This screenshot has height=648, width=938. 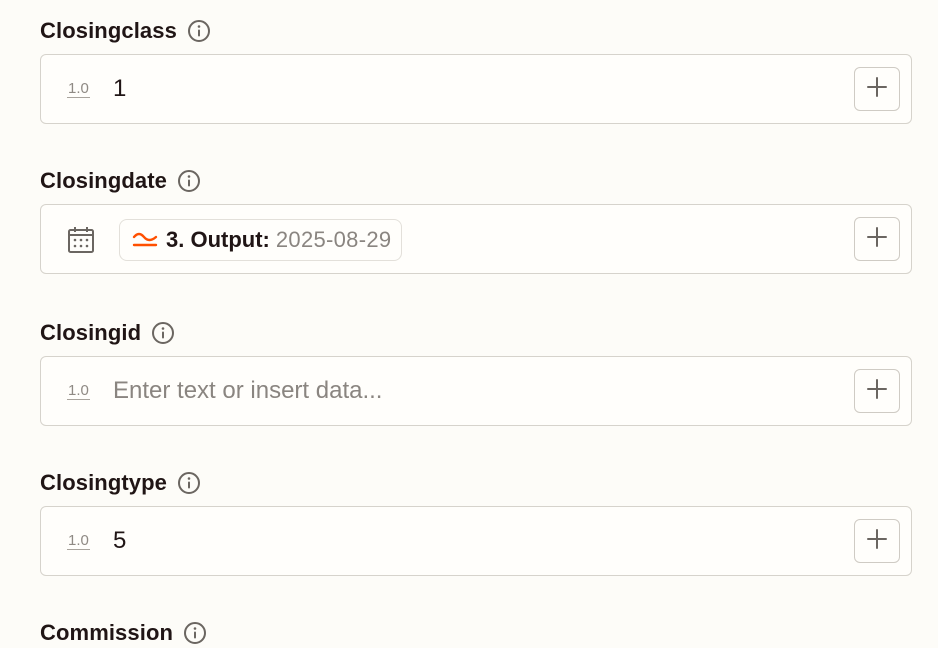 I want to click on field-label: Closingclass, so click(x=108, y=30).